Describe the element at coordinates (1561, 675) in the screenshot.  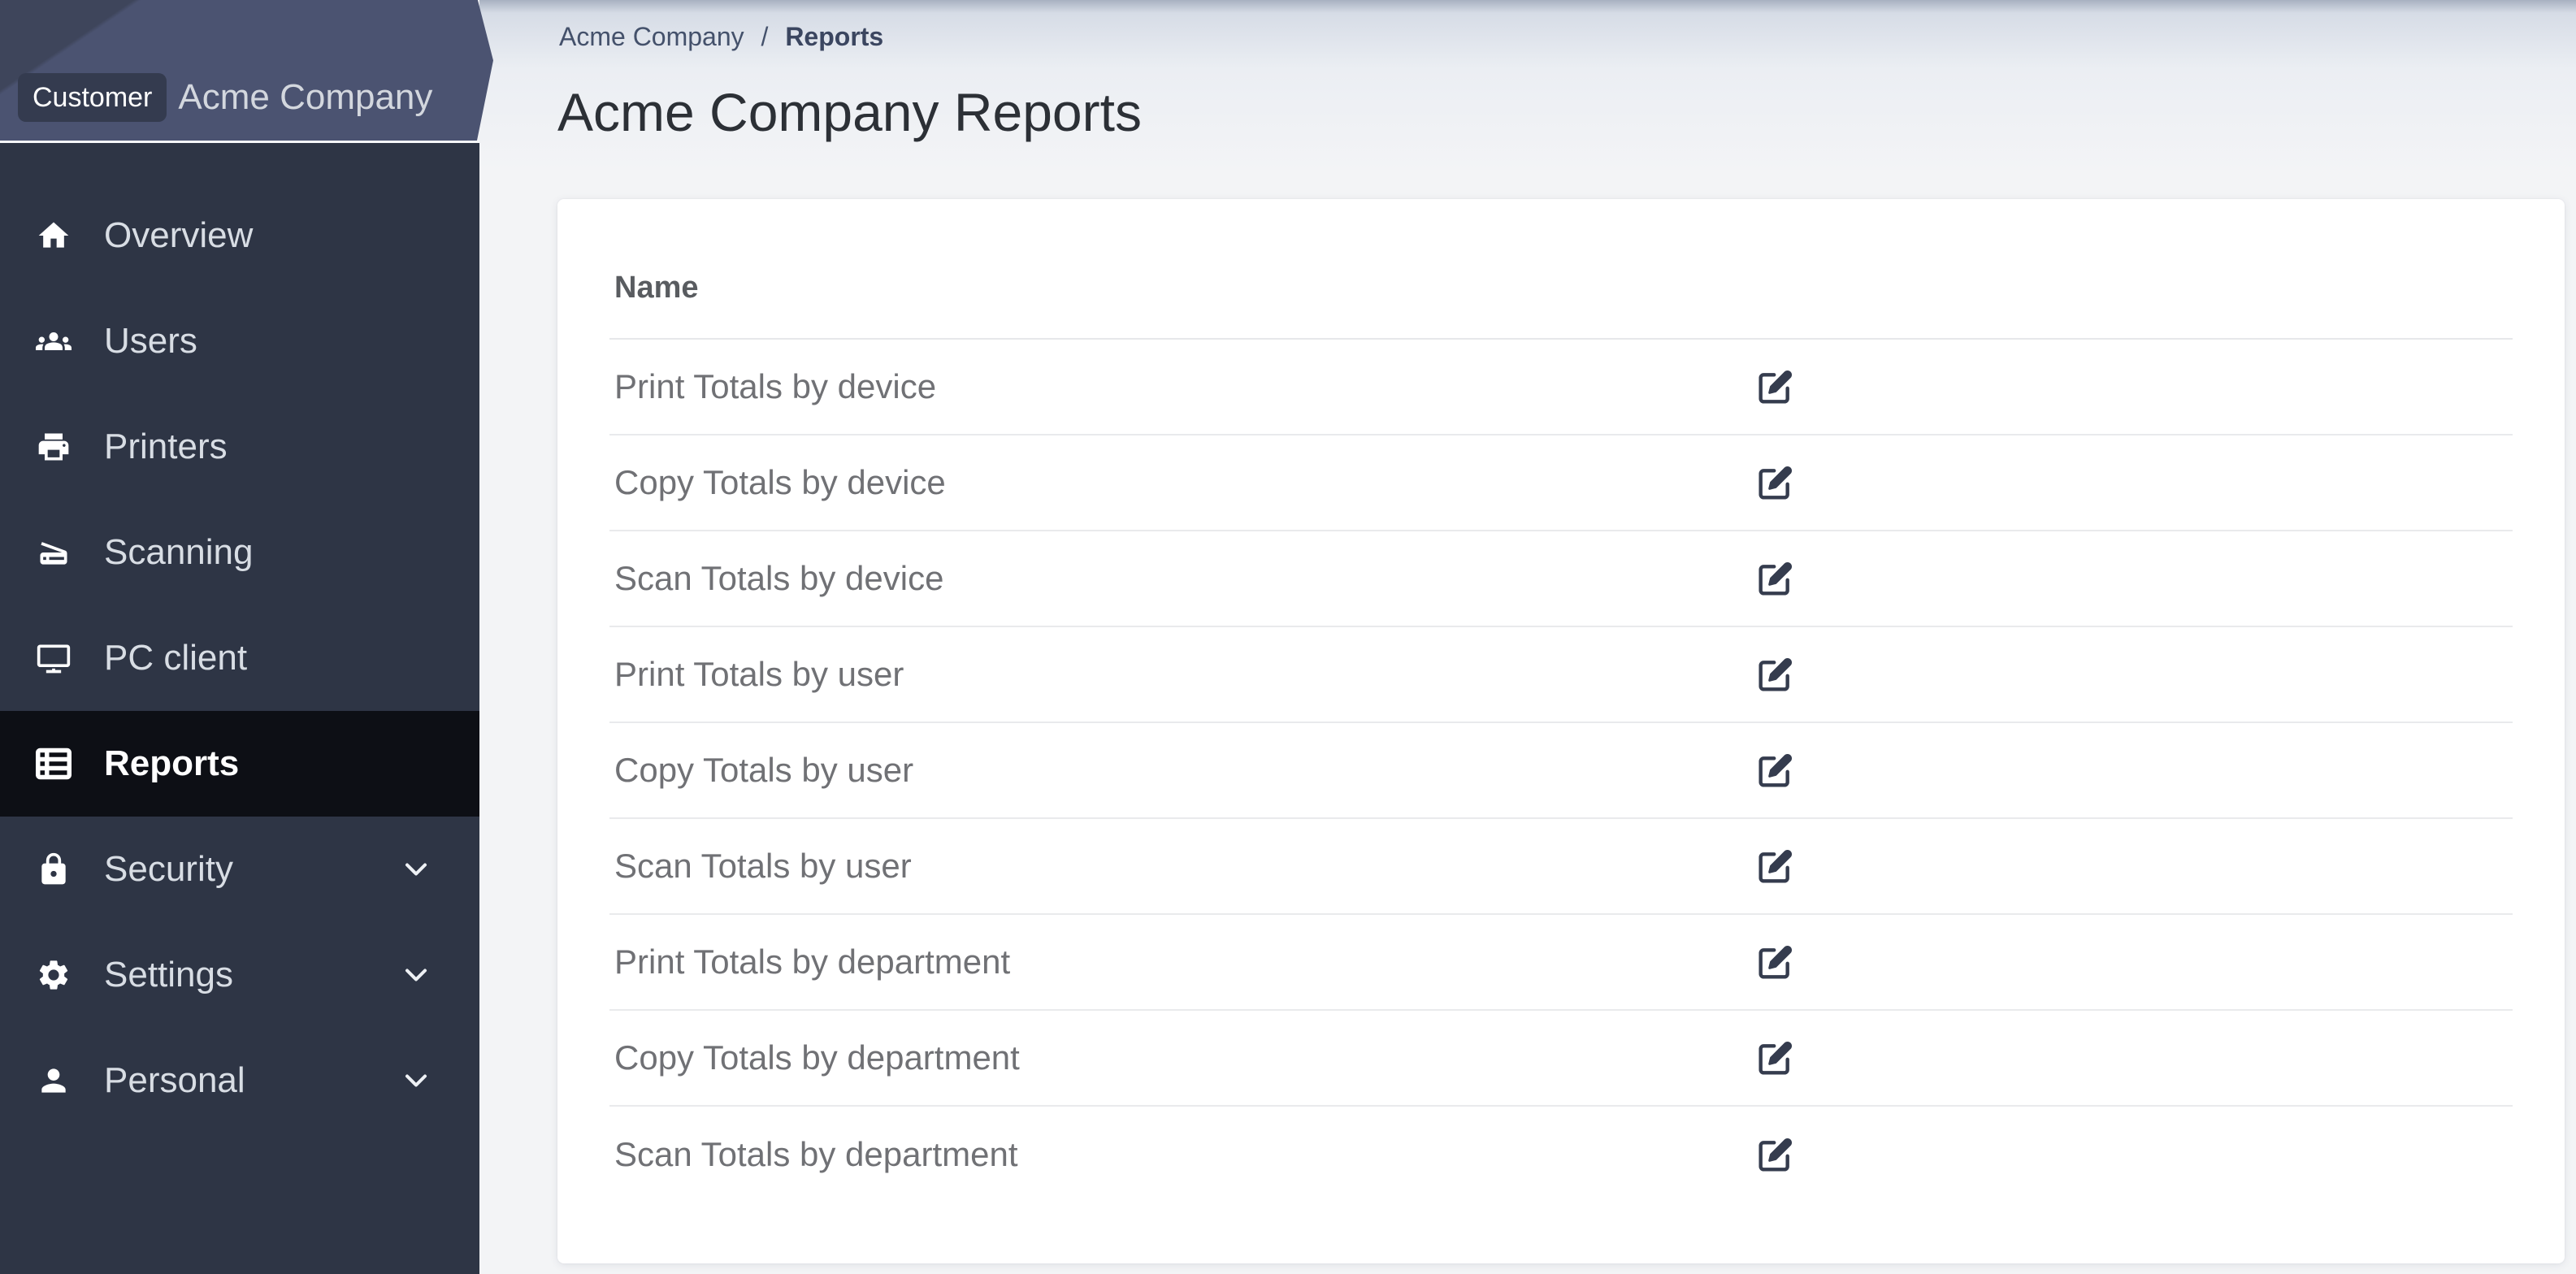
I see `table-row: Print Totals by user` at that location.